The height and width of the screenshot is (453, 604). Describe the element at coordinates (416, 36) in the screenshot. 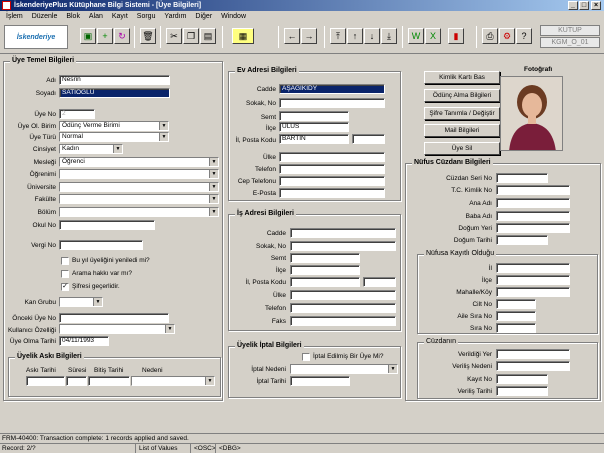

I see `word-export-icon: W` at that location.